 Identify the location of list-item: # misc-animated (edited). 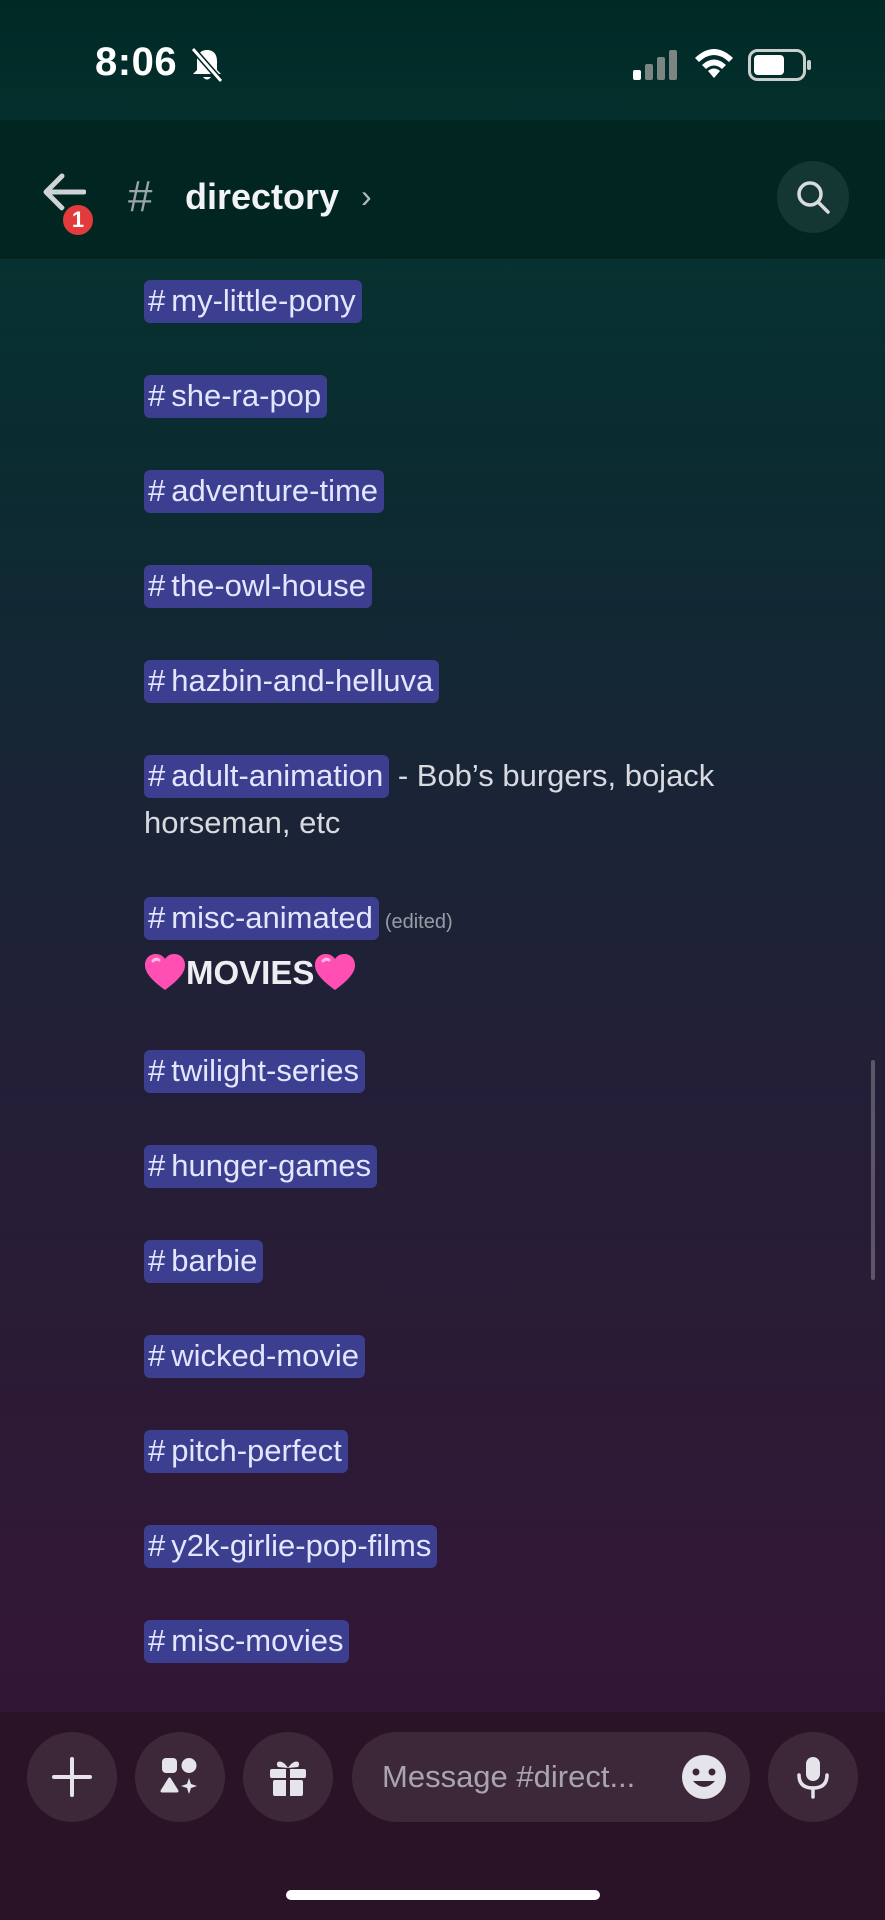
(298, 920).